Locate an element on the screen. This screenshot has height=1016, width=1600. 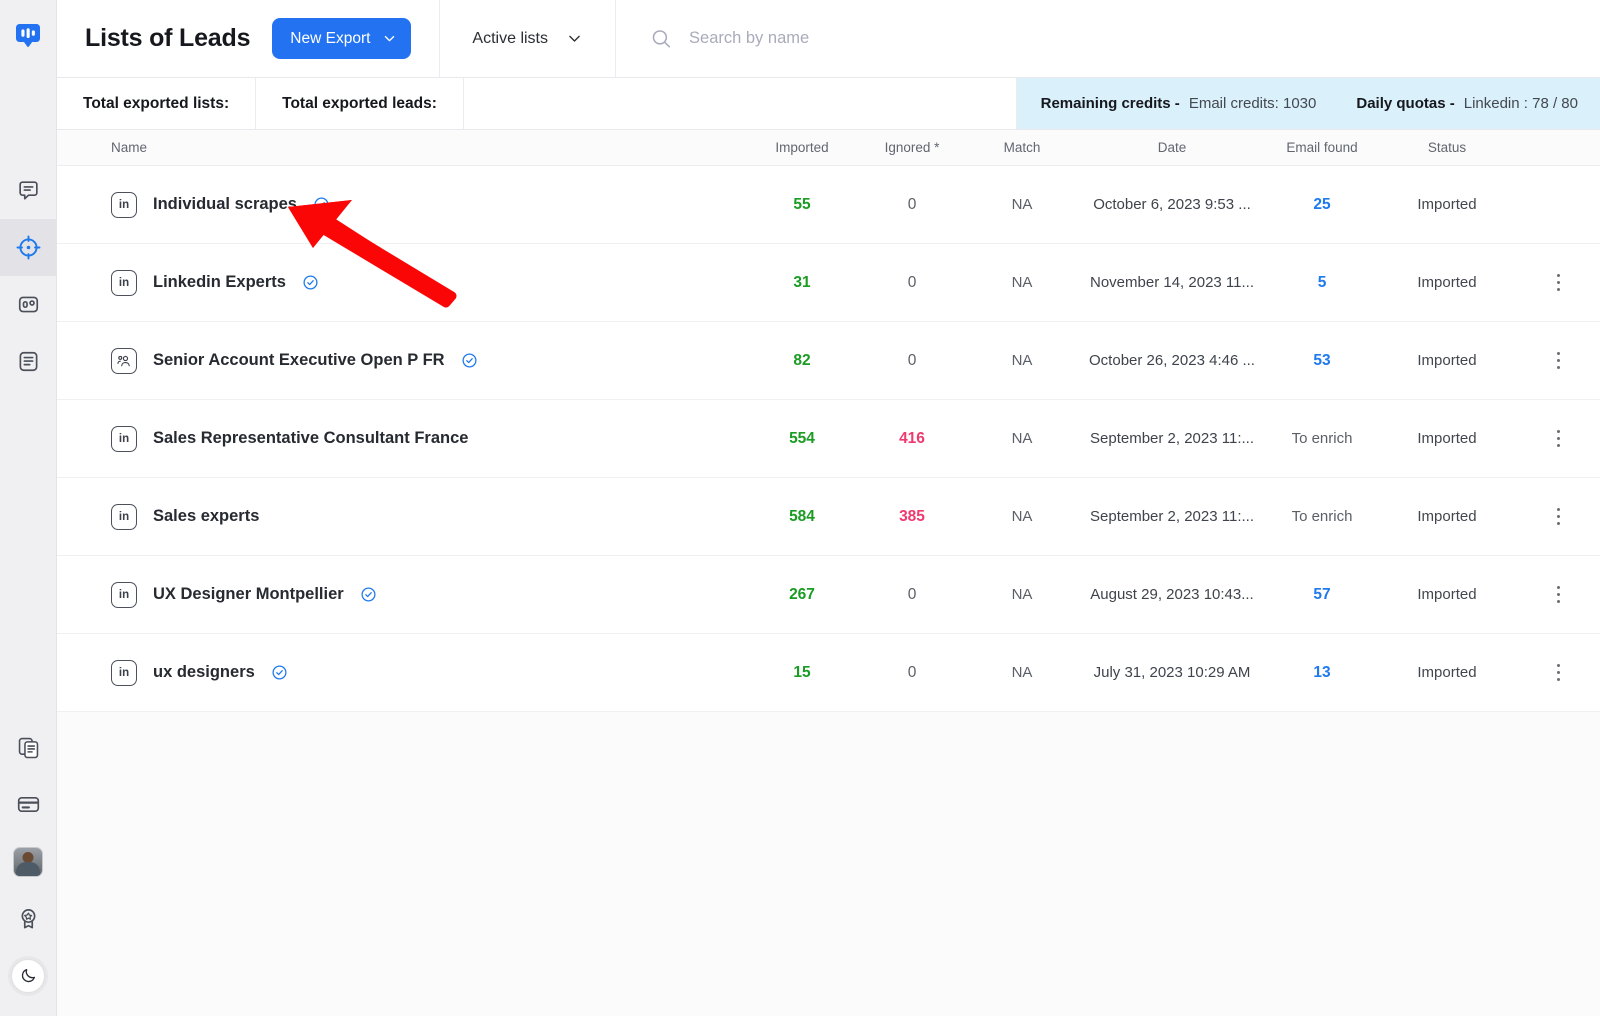
email-found-value: 5 is located at coordinates (1322, 282).